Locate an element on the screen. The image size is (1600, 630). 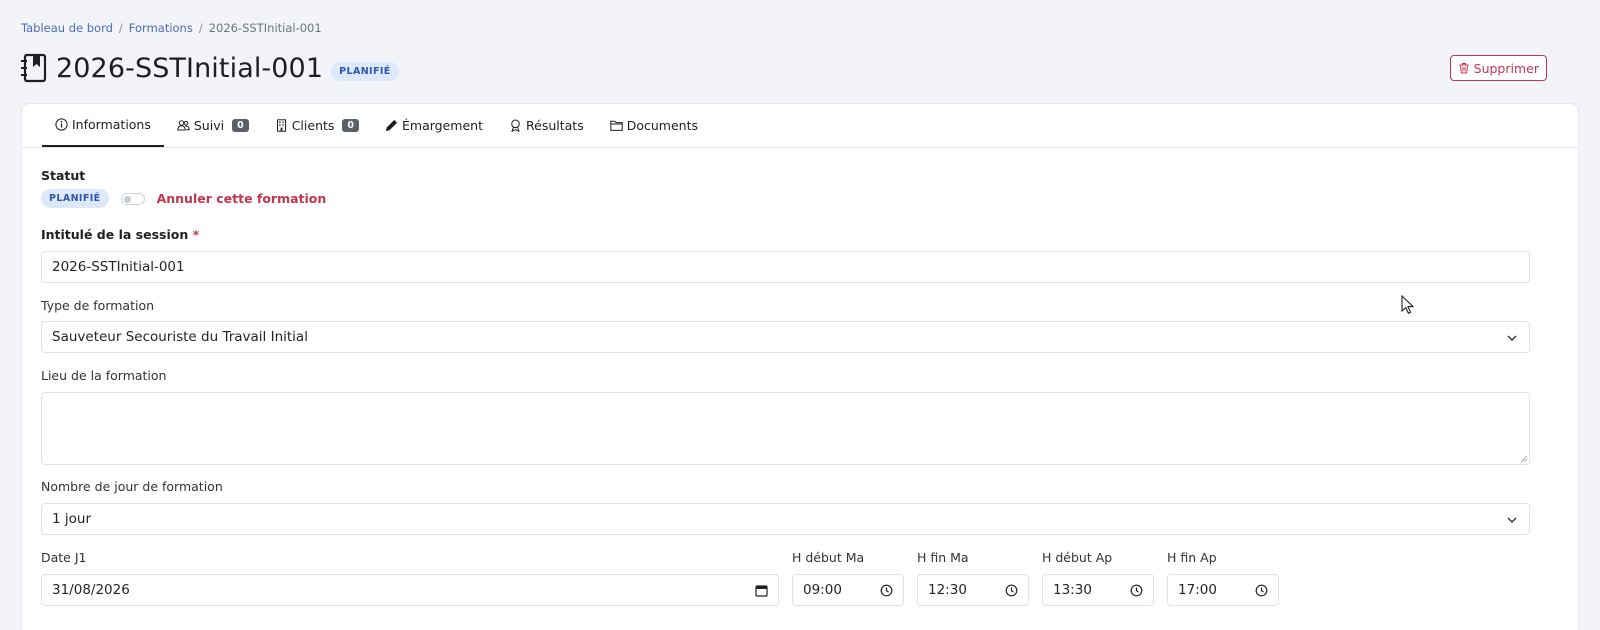
tab-label: Informations is located at coordinates (111, 124).